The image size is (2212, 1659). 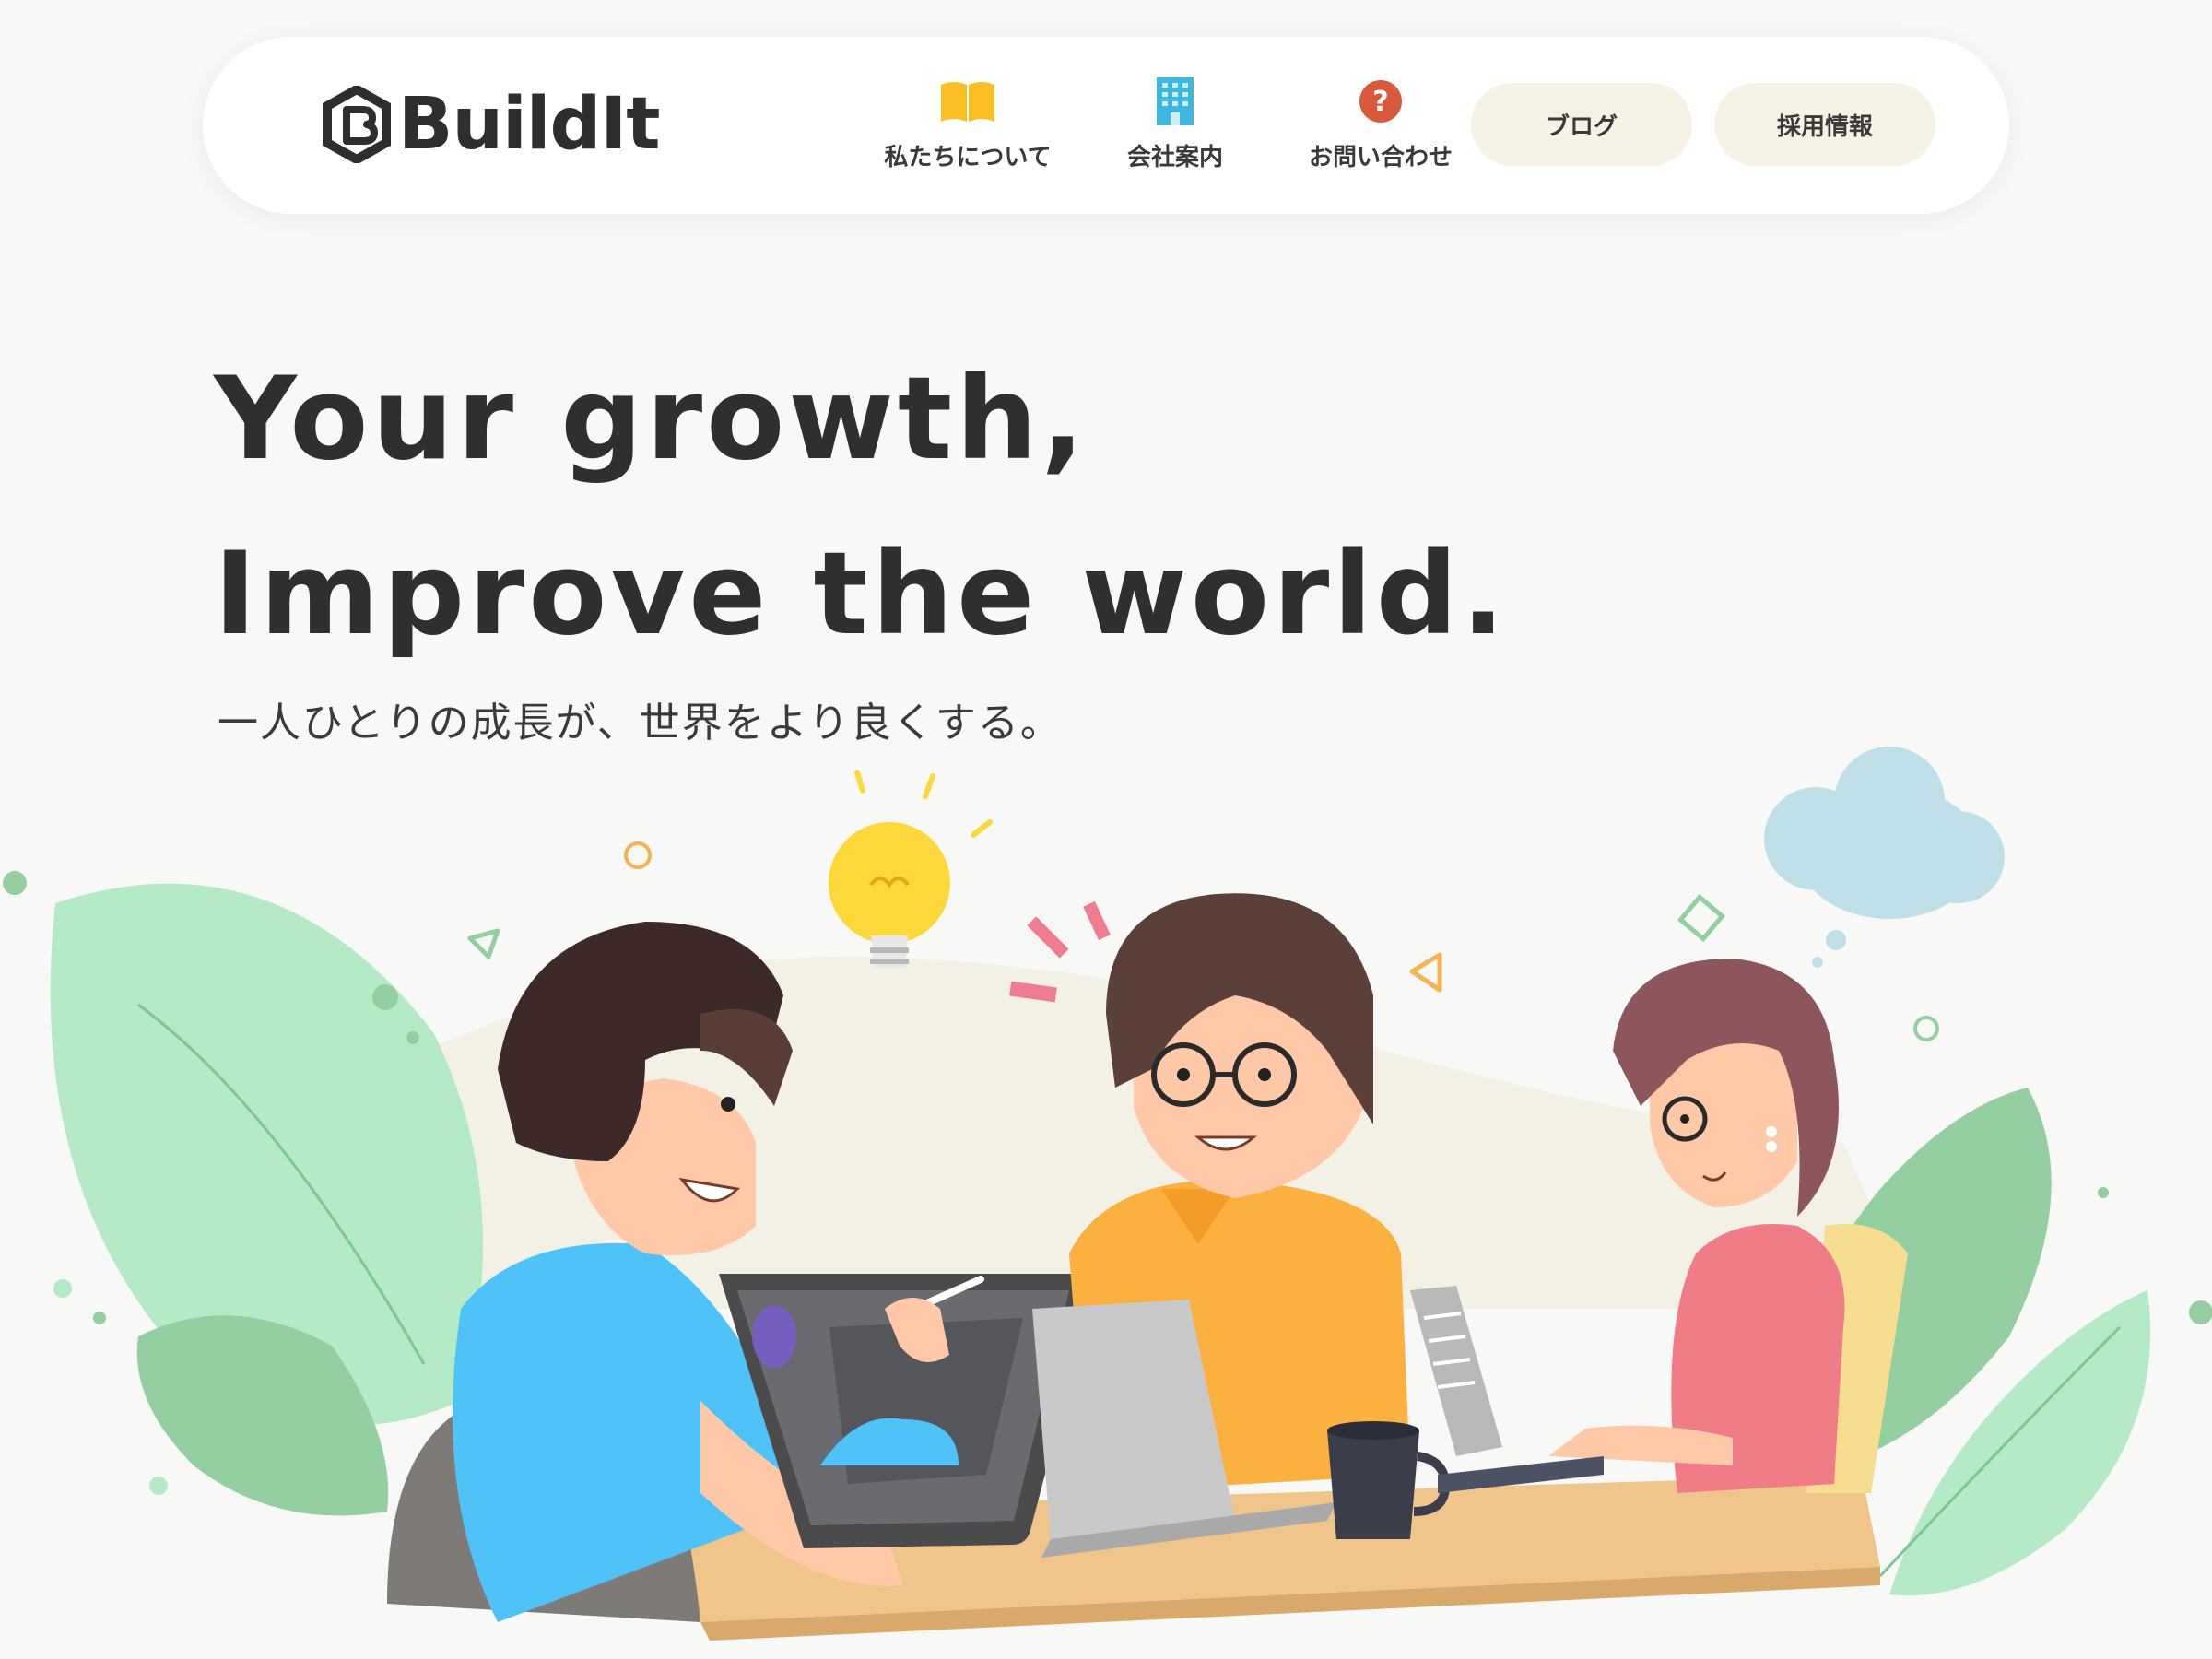 I want to click on brand-logo: BuildIt, so click(x=492, y=124).